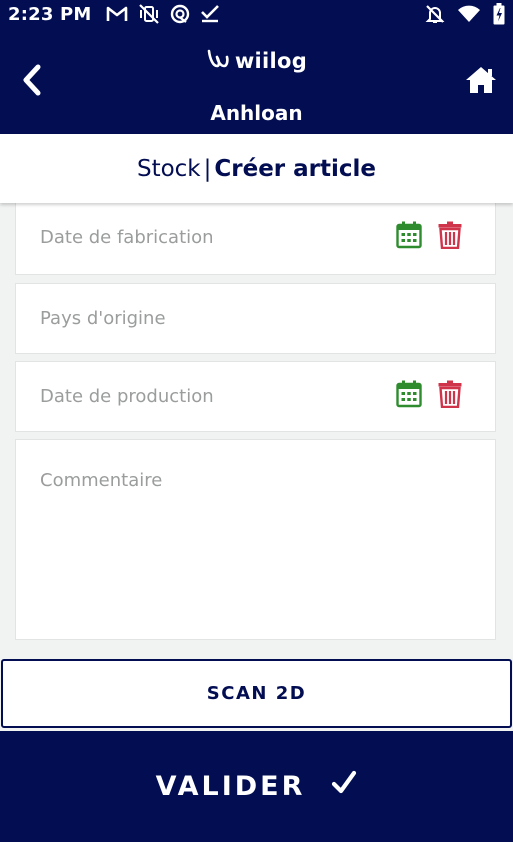  What do you see at coordinates (149, 14) in the screenshot?
I see `vibrate-off-icon` at bounding box center [149, 14].